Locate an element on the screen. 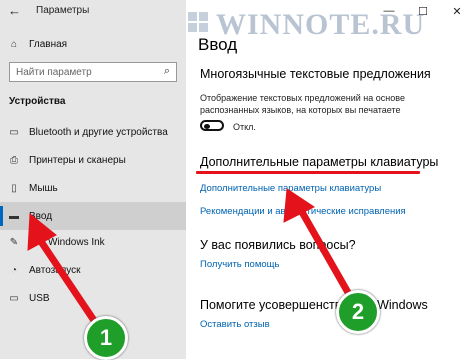  annotation-badge-1: 1 is located at coordinates (106, 338).